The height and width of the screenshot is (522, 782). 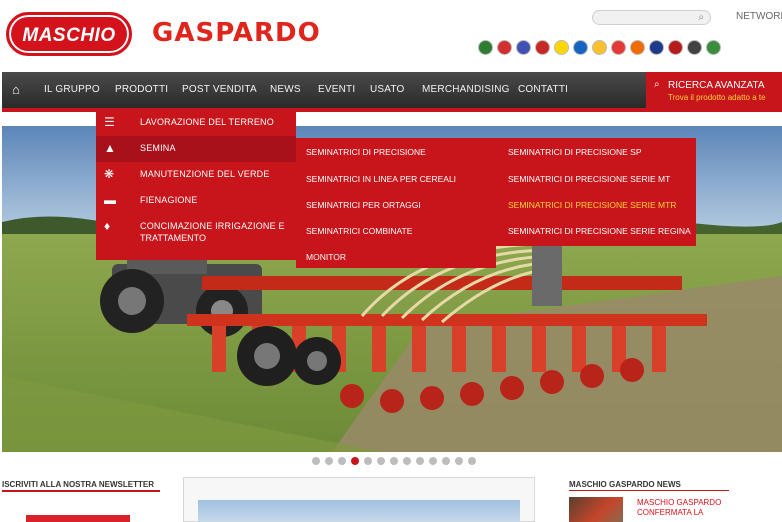 I want to click on news-item-line1: MASCHIO GASPARDO, so click(x=679, y=502).